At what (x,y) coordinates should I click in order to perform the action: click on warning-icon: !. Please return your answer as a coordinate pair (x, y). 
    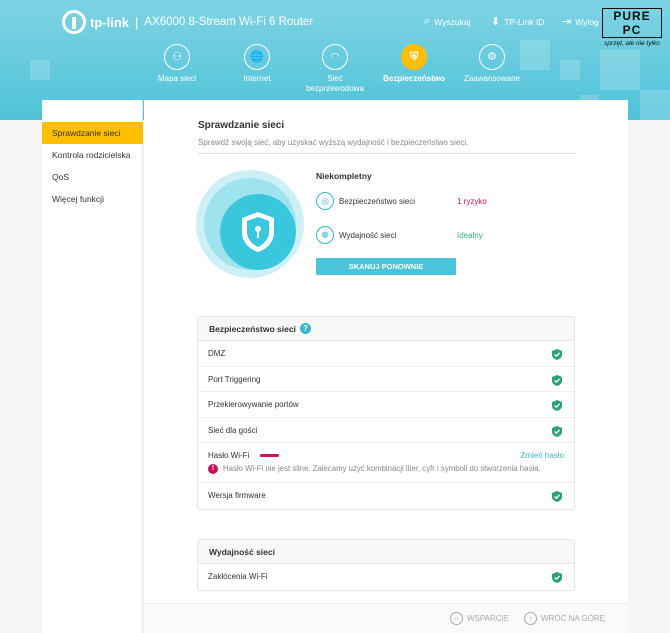
    Looking at the image, I should click on (213, 469).